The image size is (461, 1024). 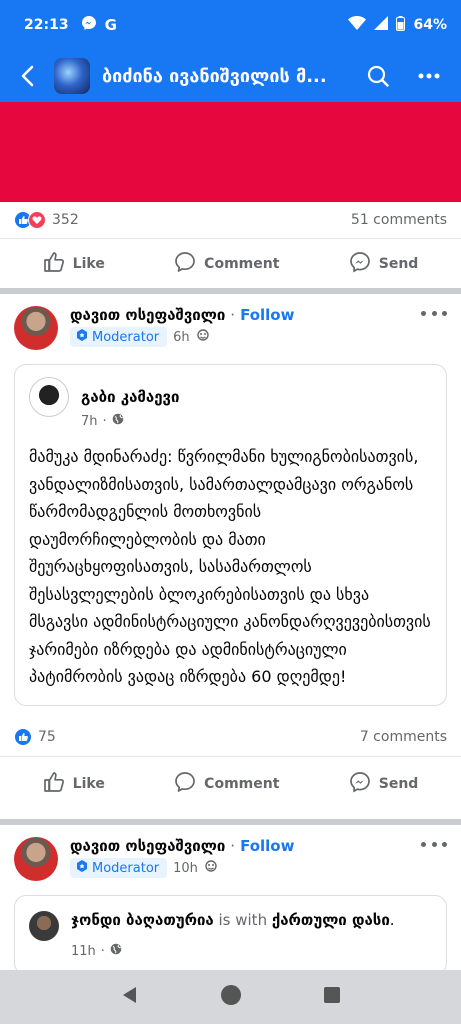 I want to click on period: ., so click(x=392, y=920).